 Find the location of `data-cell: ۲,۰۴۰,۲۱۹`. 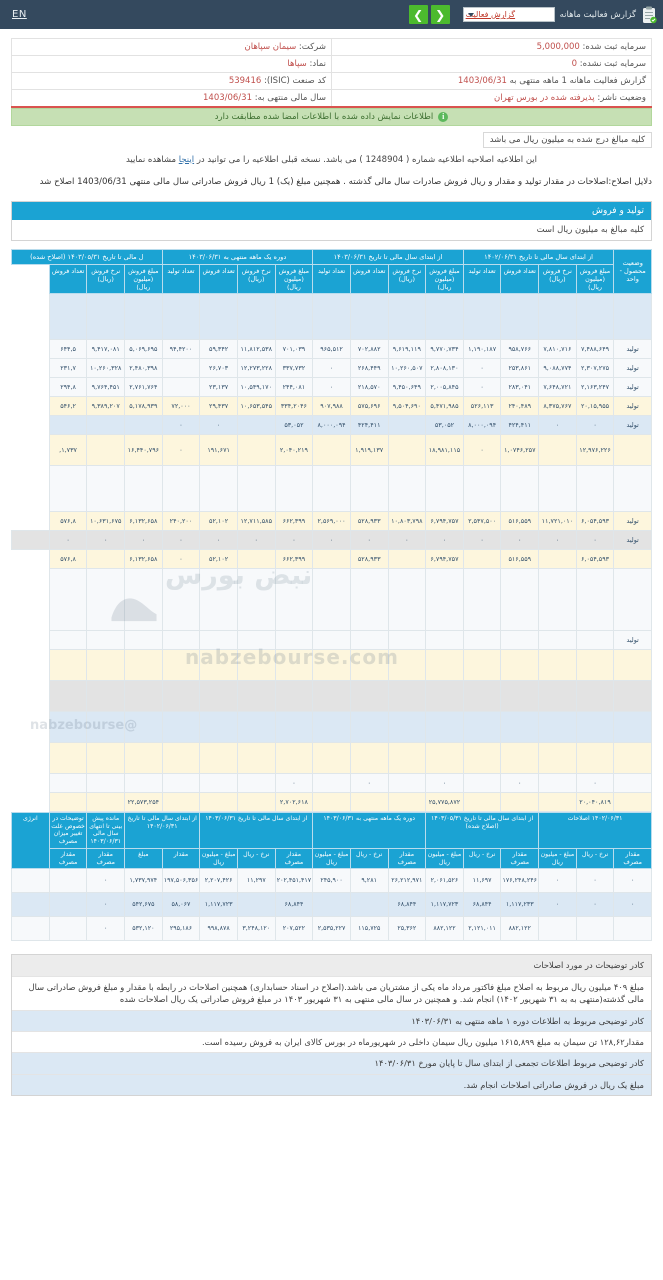

data-cell: ۲,۰۴۰,۲۱۹ is located at coordinates (294, 449).